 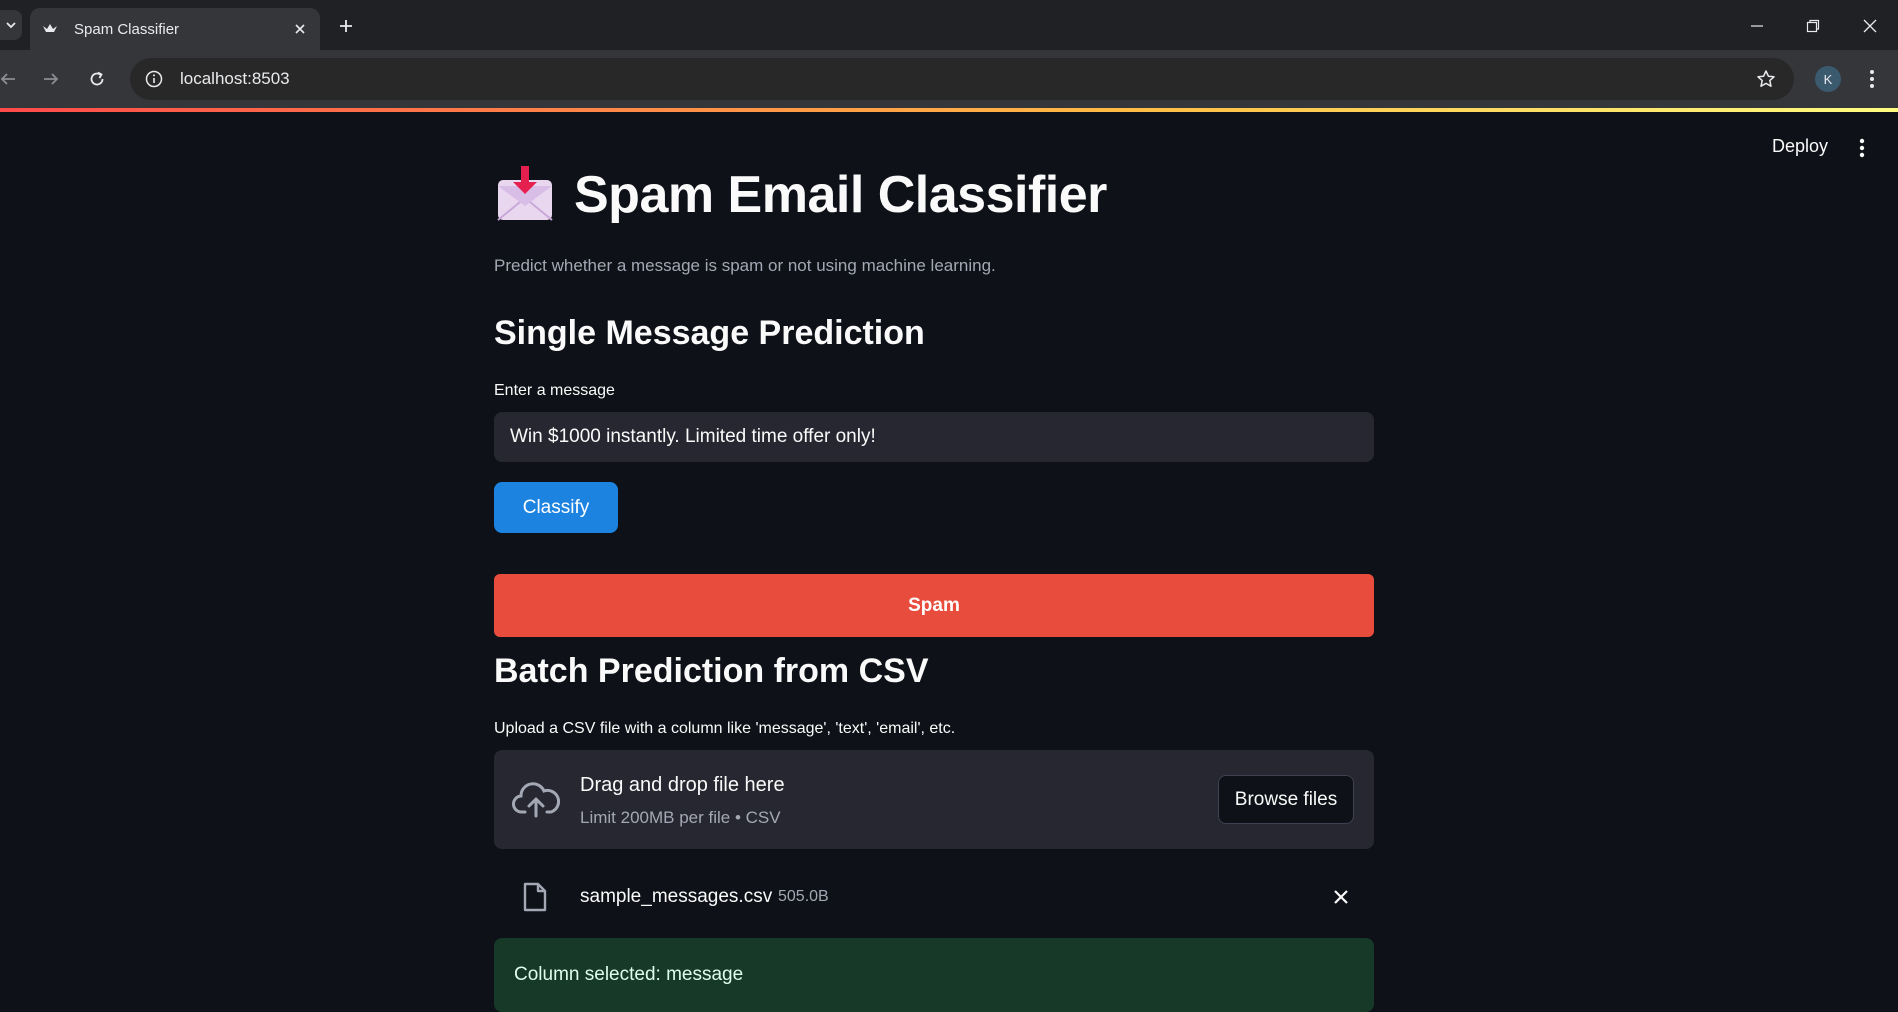 What do you see at coordinates (934, 895) in the screenshot?
I see `uploaded-file-item: sample_messages.csv 505.0B` at bounding box center [934, 895].